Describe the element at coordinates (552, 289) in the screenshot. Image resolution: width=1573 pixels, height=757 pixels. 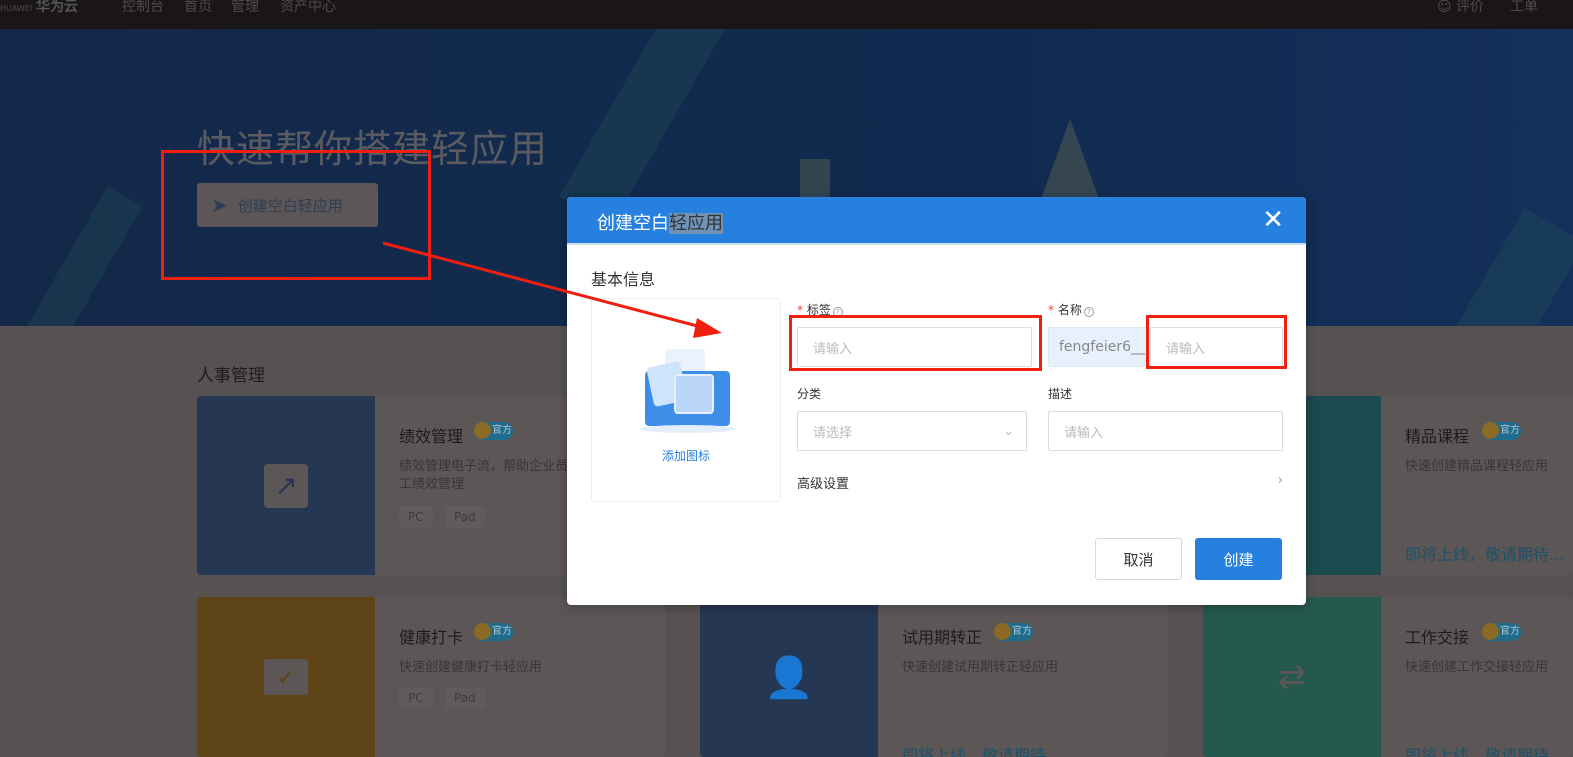
I see `annotation-arrow` at that location.